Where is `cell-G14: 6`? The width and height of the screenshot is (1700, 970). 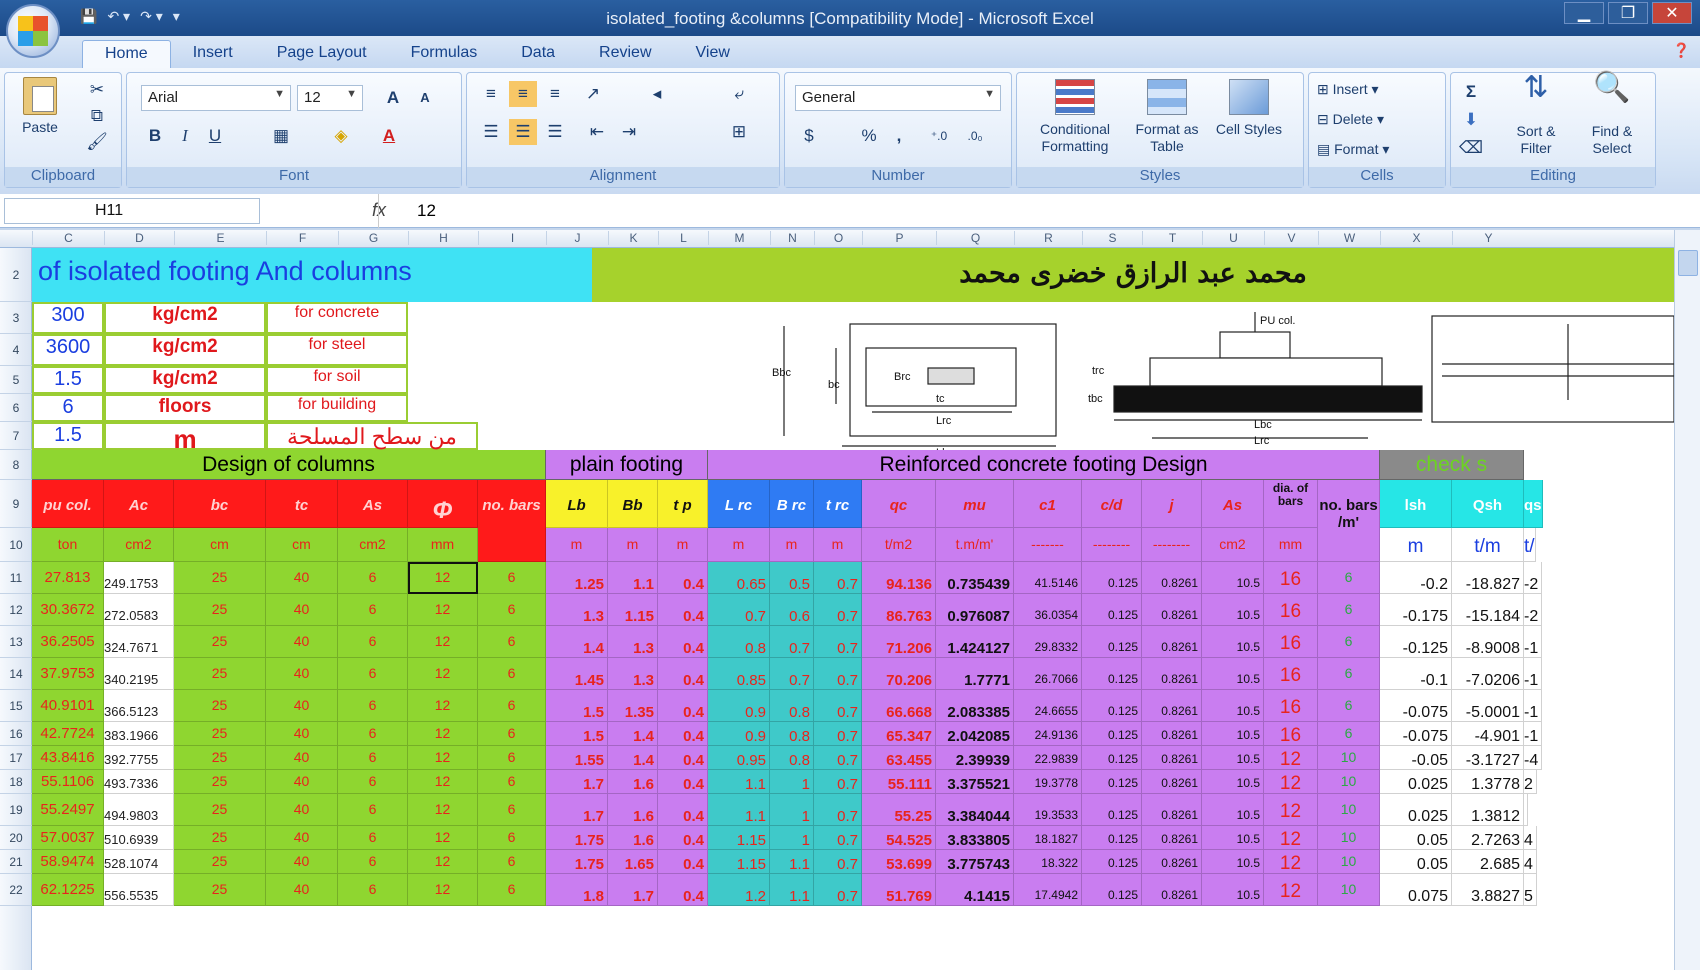 cell-G14: 6 is located at coordinates (373, 674).